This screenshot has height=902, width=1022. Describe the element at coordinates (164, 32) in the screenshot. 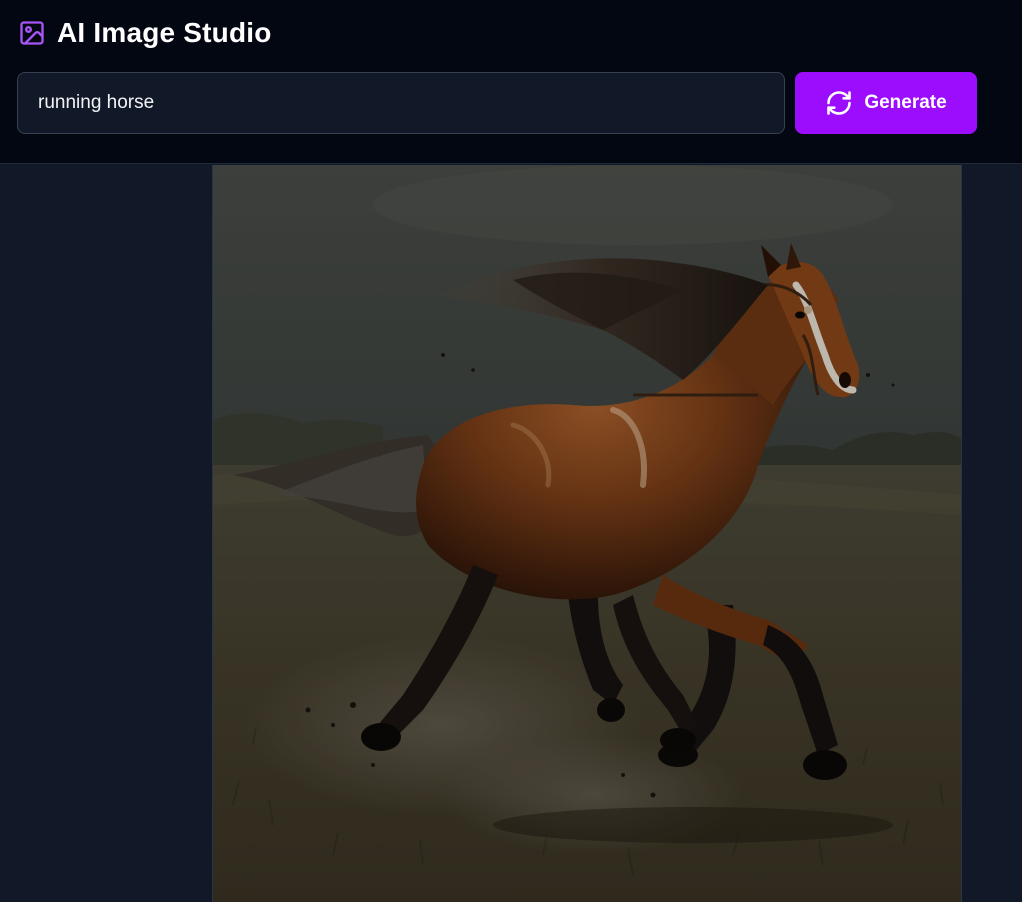

I see `app-title: AI Image Studio` at that location.